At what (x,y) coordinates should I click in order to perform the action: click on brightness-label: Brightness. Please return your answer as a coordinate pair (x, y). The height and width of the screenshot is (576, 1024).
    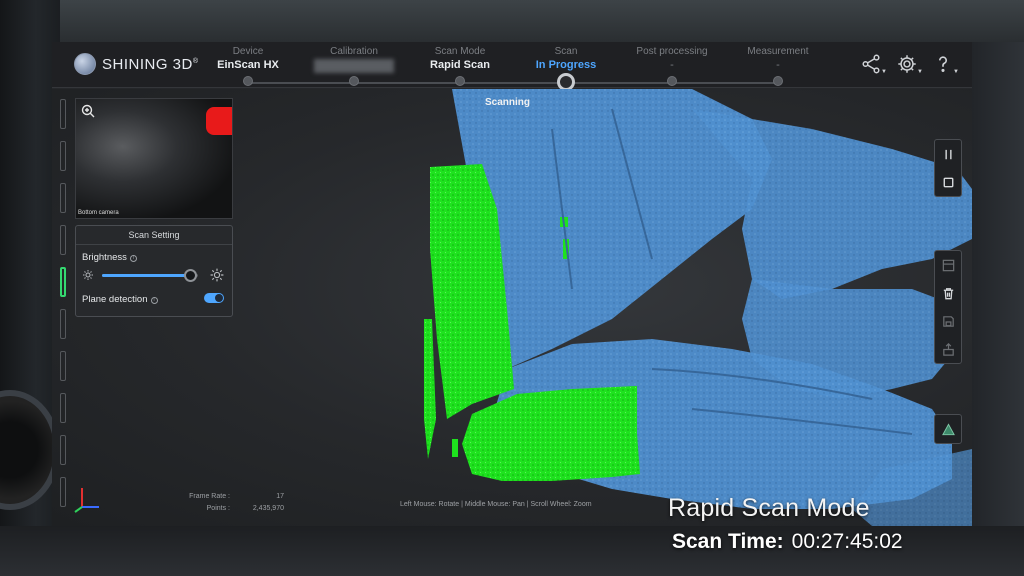
    Looking at the image, I should click on (104, 257).